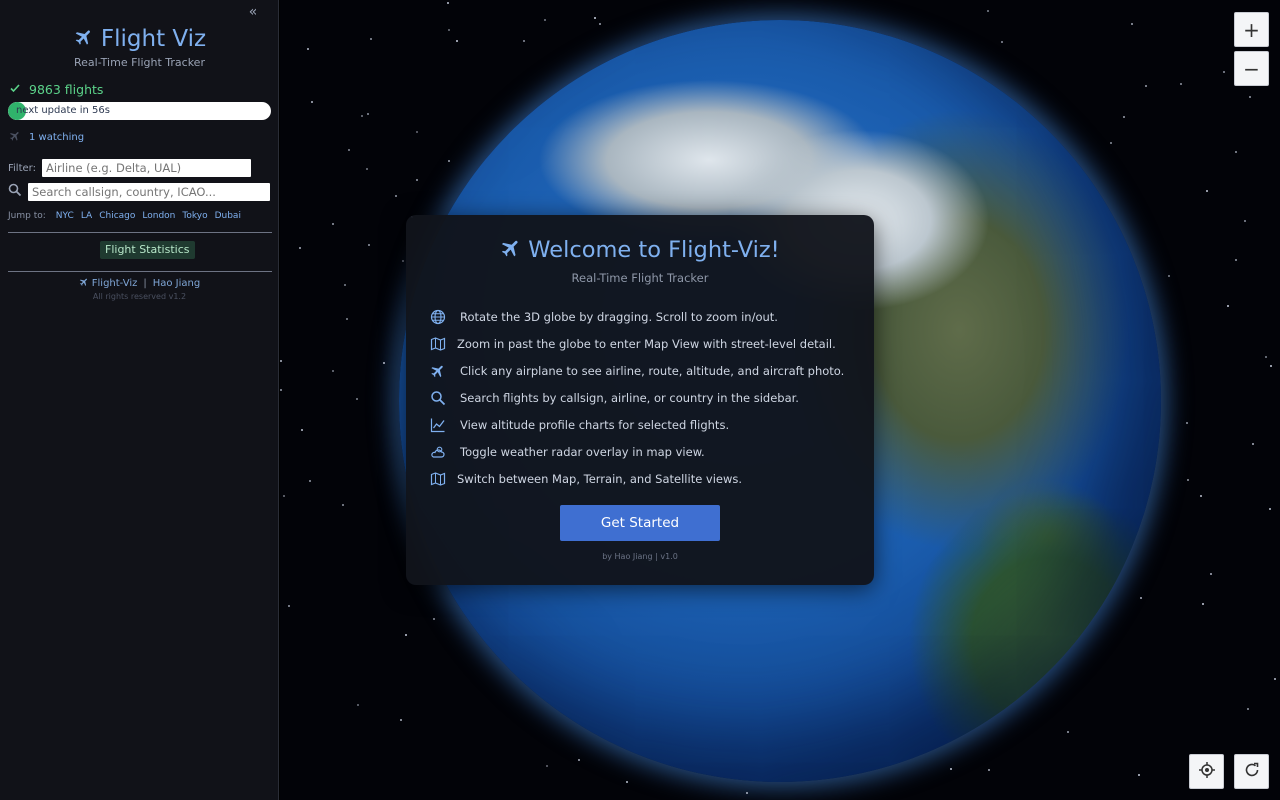  What do you see at coordinates (158, 216) in the screenshot?
I see `jump-link-london: London` at bounding box center [158, 216].